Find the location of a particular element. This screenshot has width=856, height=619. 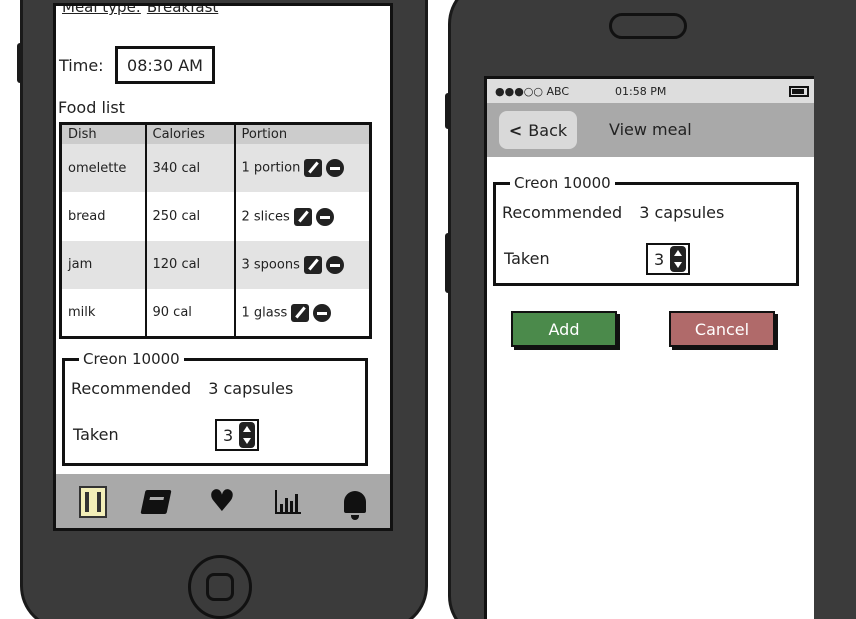

bottom-tab-bar: ♥ is located at coordinates (223, 501).